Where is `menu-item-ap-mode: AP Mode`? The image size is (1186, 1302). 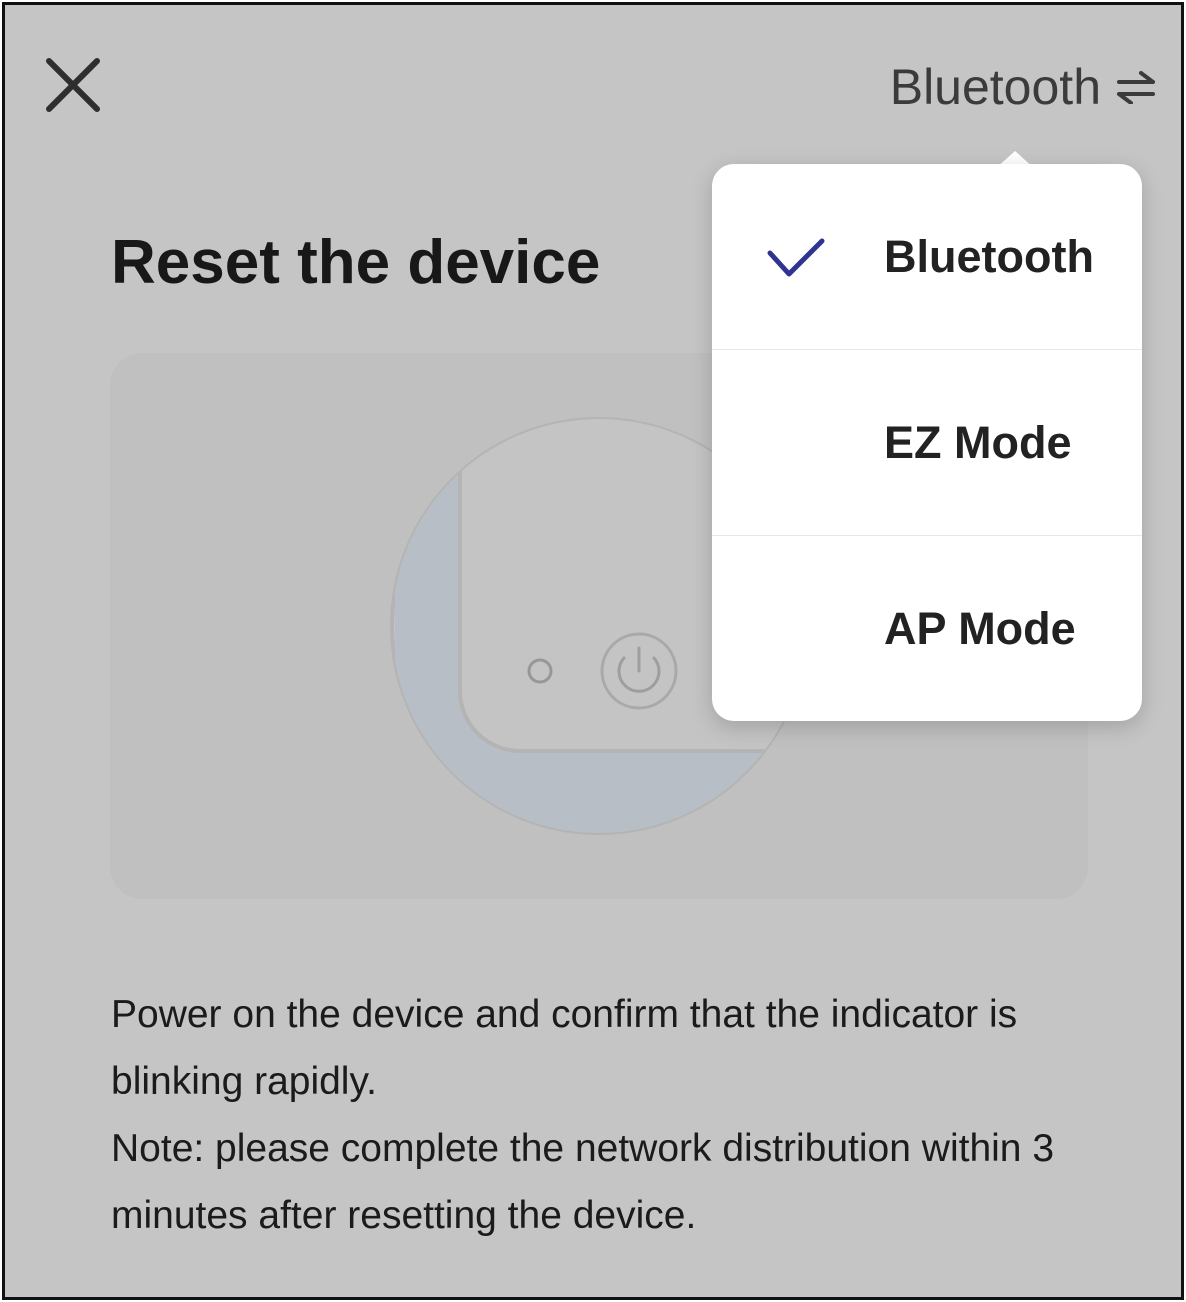 menu-item-ap-mode: AP Mode is located at coordinates (927, 628).